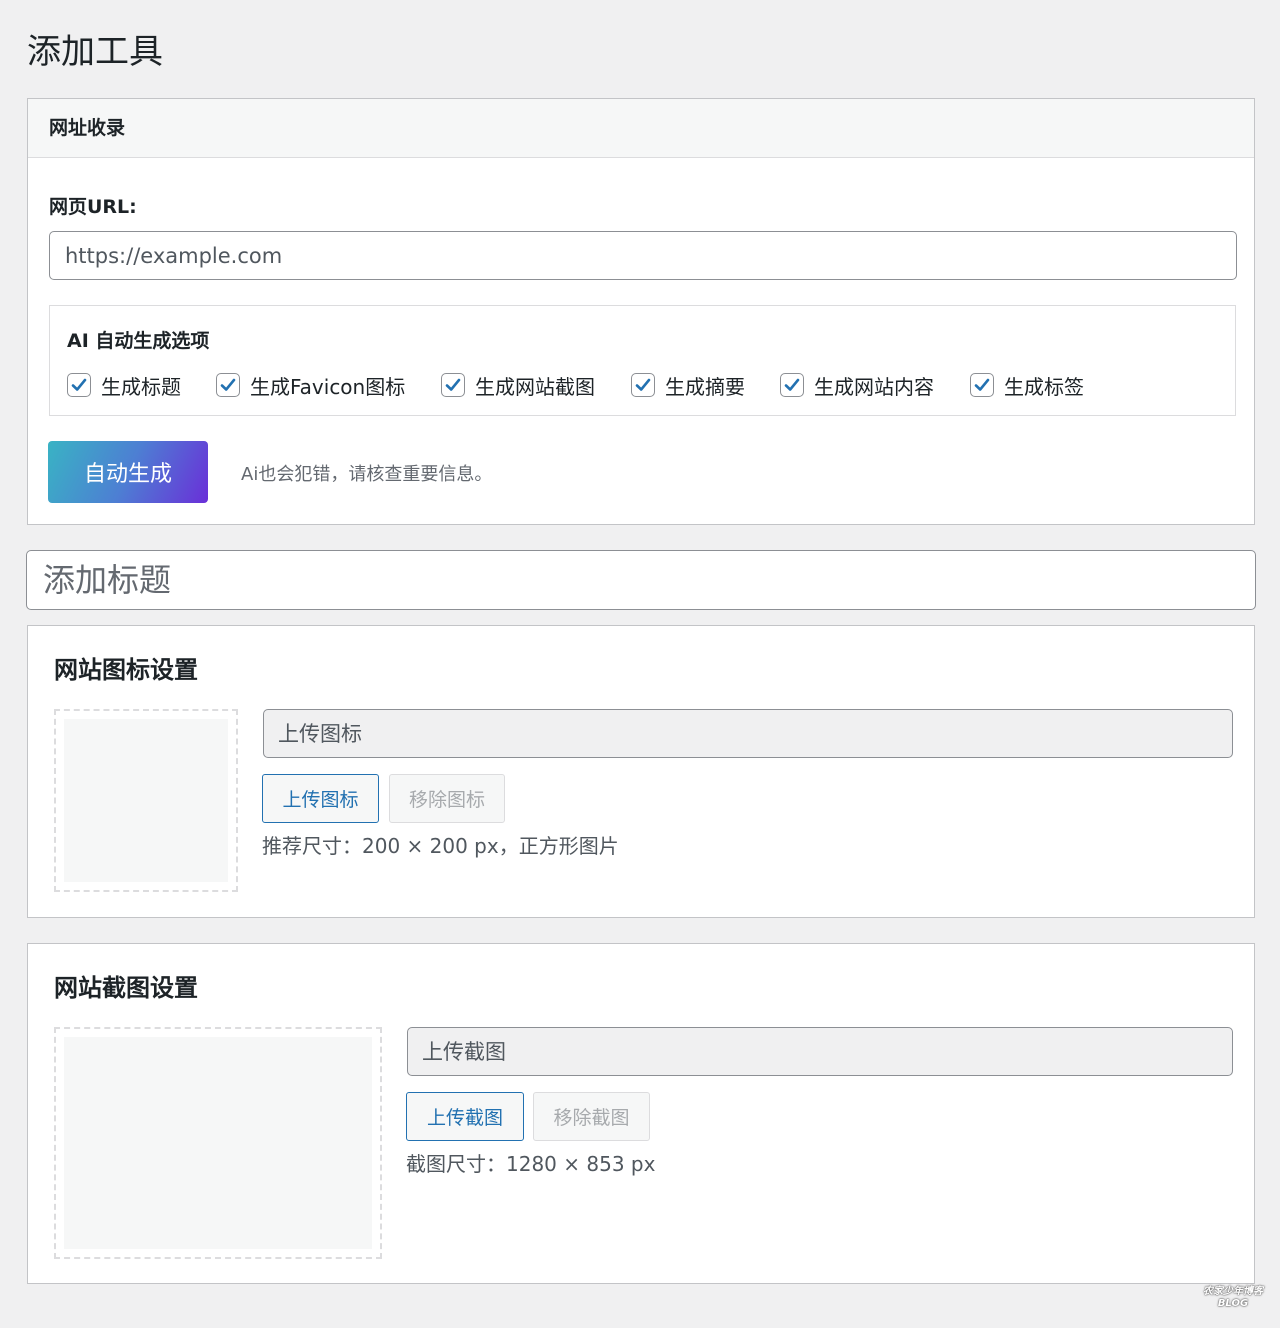 This screenshot has height=1328, width=1280. I want to click on page-title: 添加工具, so click(95, 52).